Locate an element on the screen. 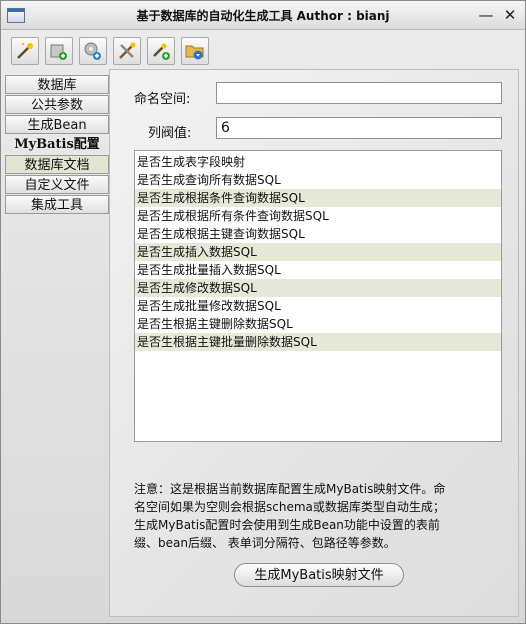 Image resolution: width=526 pixels, height=624 pixels. toolbar-button-gear-add is located at coordinates (93, 51).